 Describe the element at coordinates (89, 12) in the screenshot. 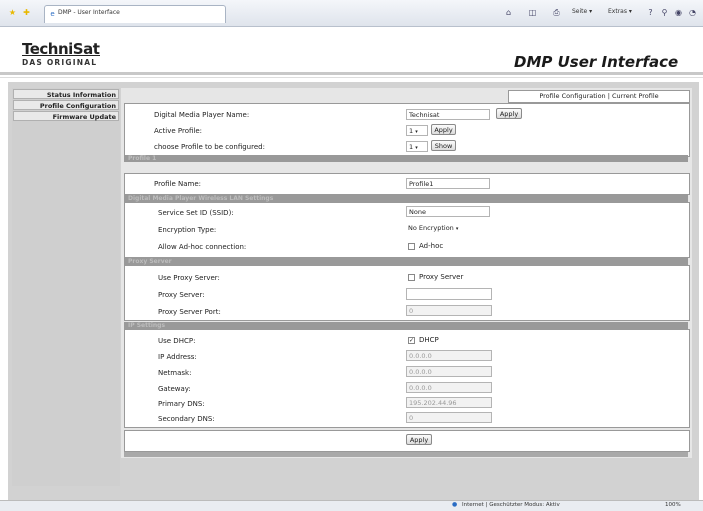

I see `tab-title: DMP - User Interface` at that location.